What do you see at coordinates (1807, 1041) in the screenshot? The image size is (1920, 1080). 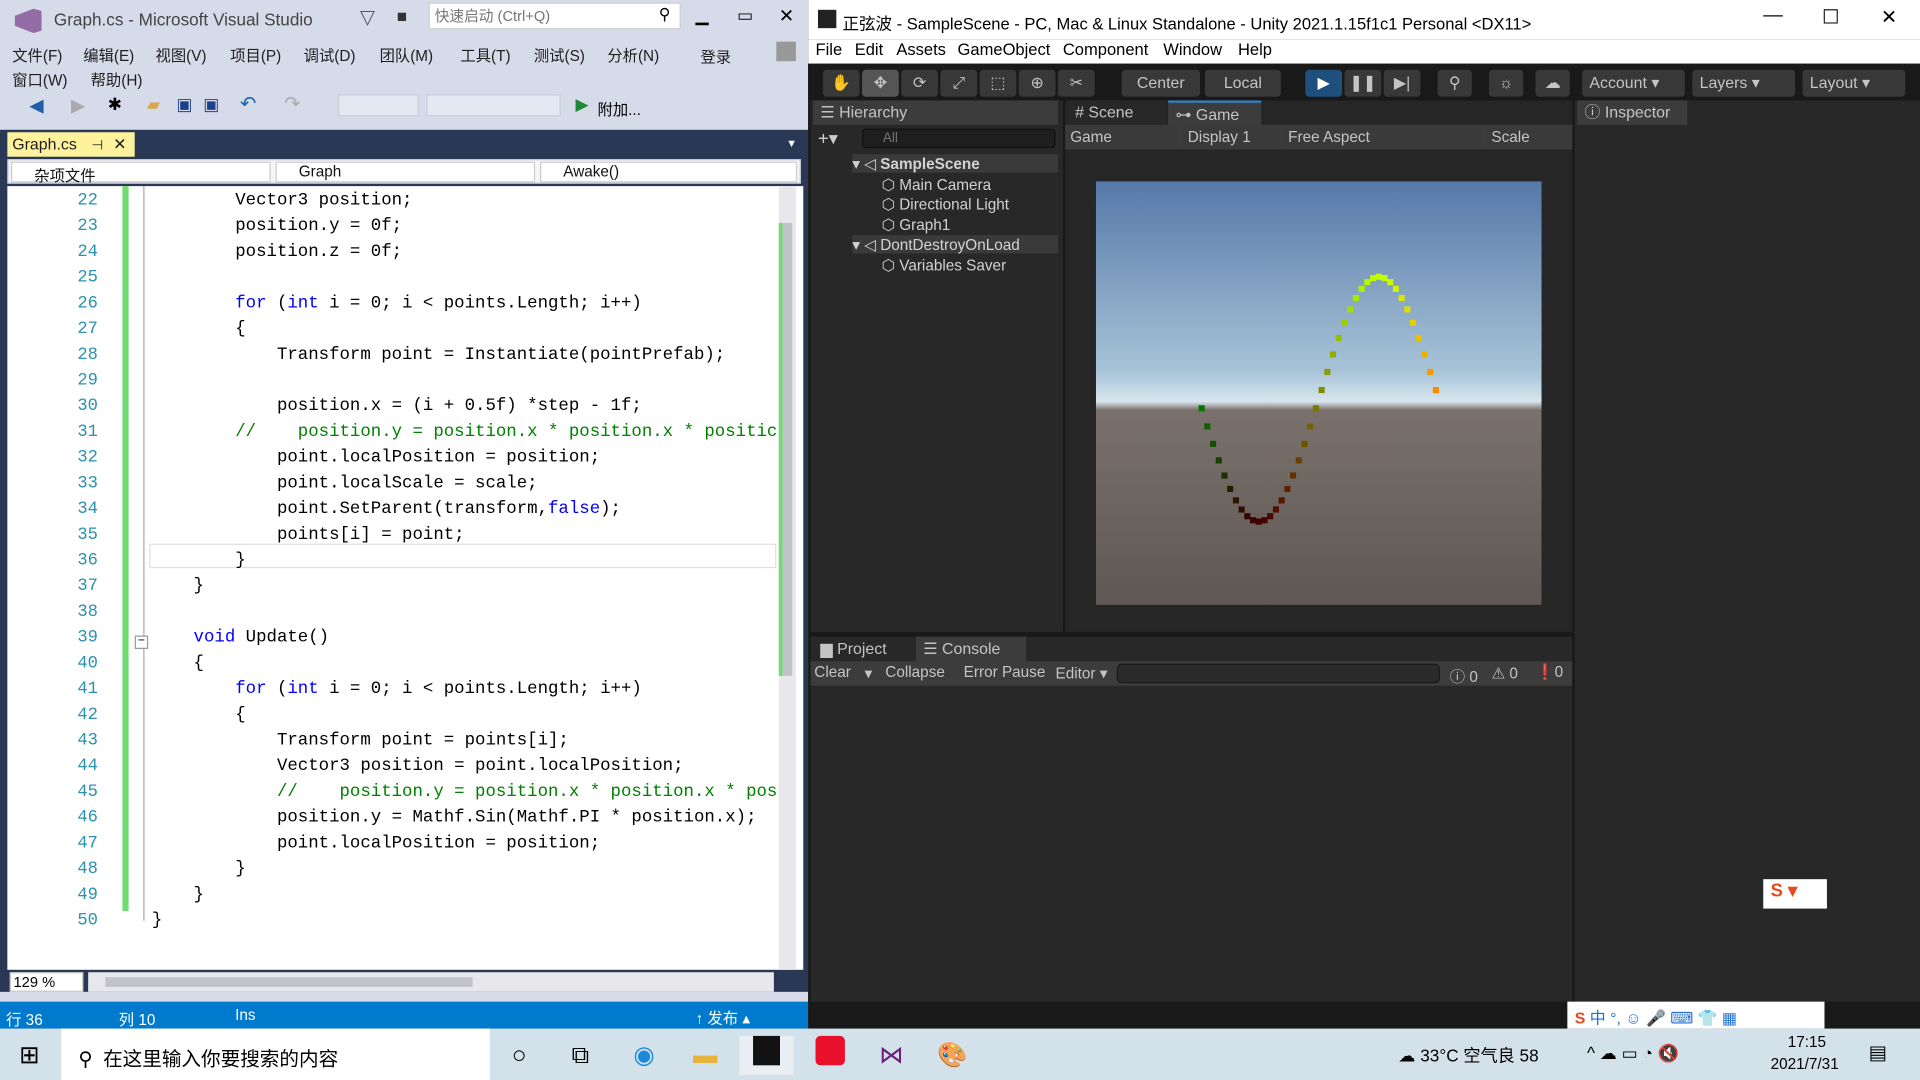 I see `clock-time: 17:15` at bounding box center [1807, 1041].